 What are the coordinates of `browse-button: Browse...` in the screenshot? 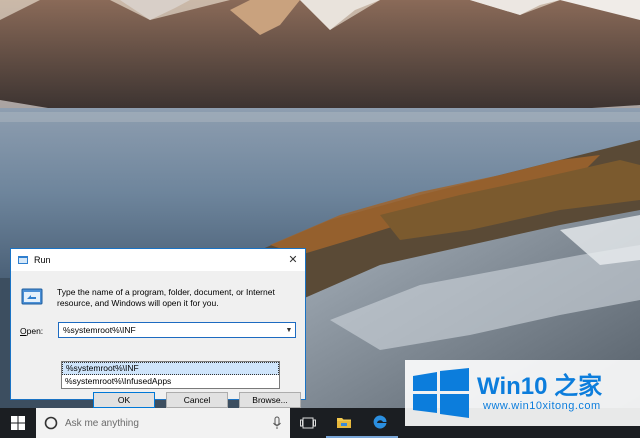 It's located at (270, 400).